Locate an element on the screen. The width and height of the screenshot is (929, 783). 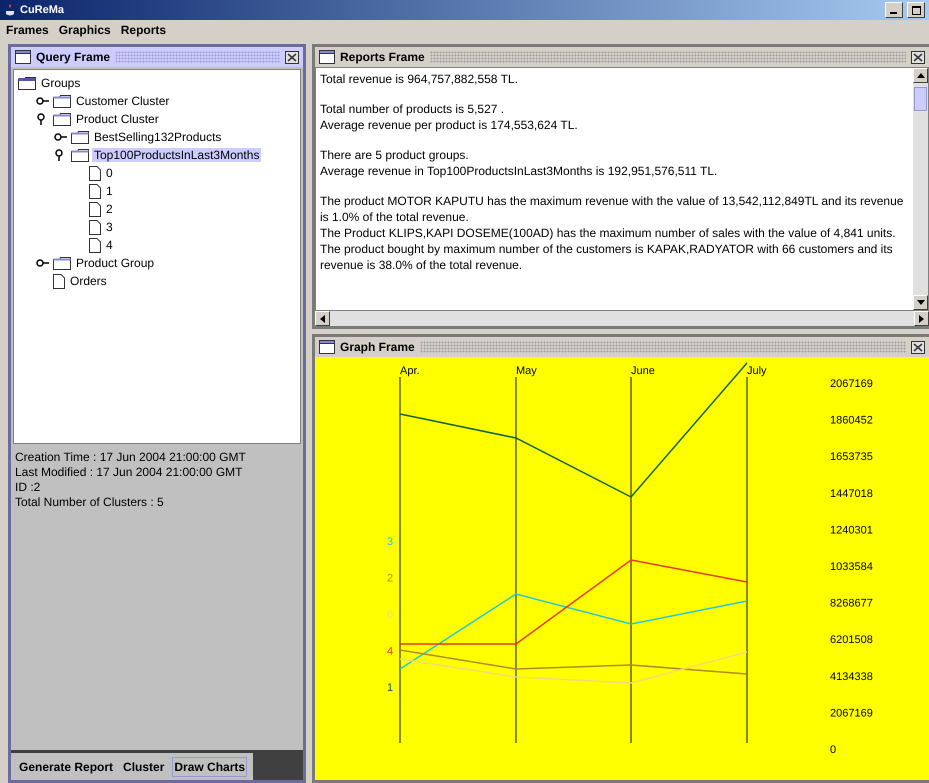
tree-item: Customer Cluster is located at coordinates (123, 101).